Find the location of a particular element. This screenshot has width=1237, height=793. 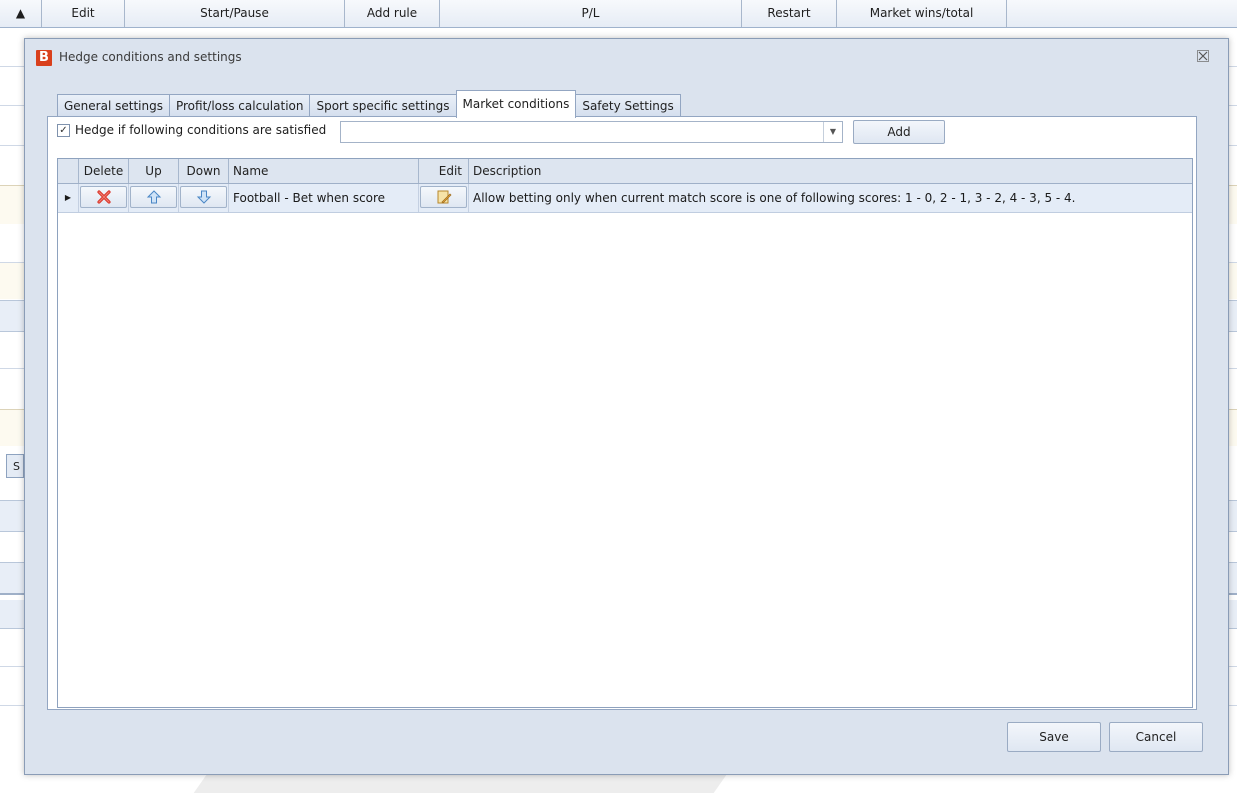

column-pl: P/L is located at coordinates (591, 13).